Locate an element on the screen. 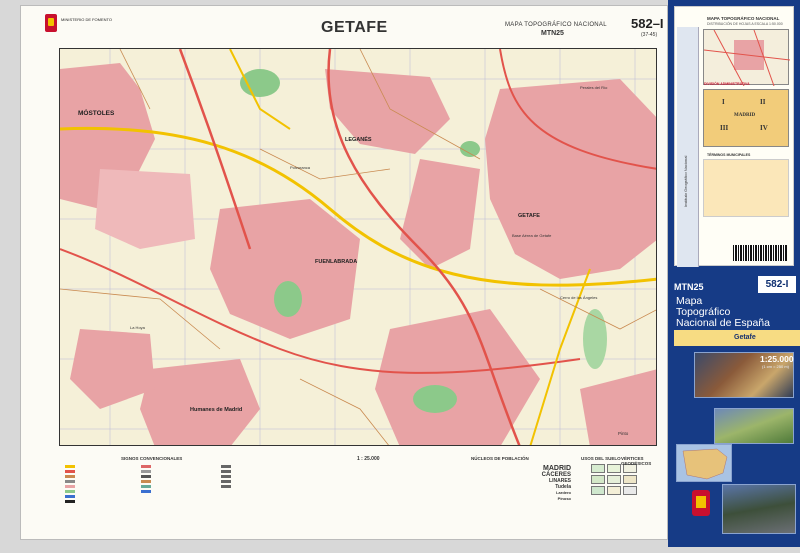  label-lahoya: La Hoya is located at coordinates (138, 327).